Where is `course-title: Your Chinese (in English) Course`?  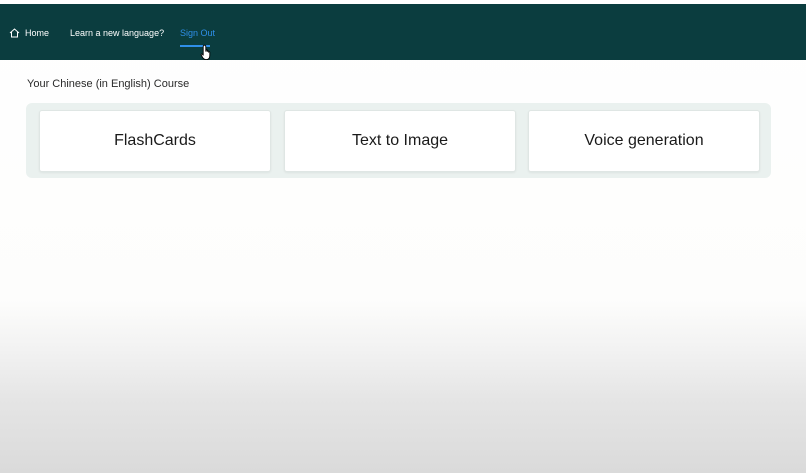
course-title: Your Chinese (in English) Course is located at coordinates (108, 84).